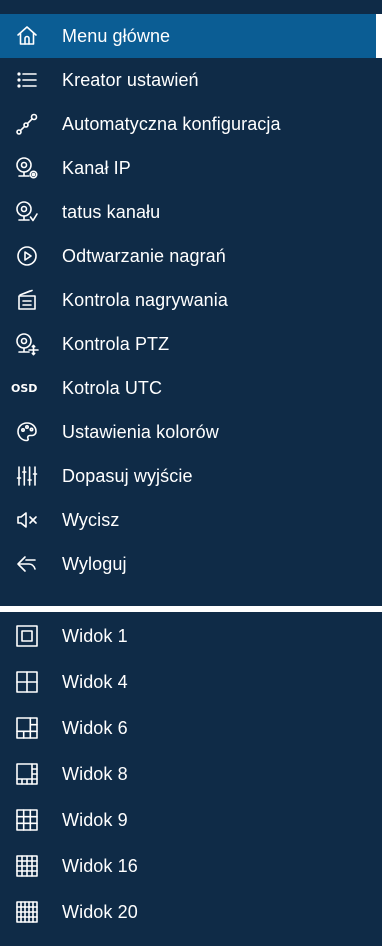  What do you see at coordinates (145, 299) in the screenshot?
I see `menu-item-label: Kontrola nagrywania` at bounding box center [145, 299].